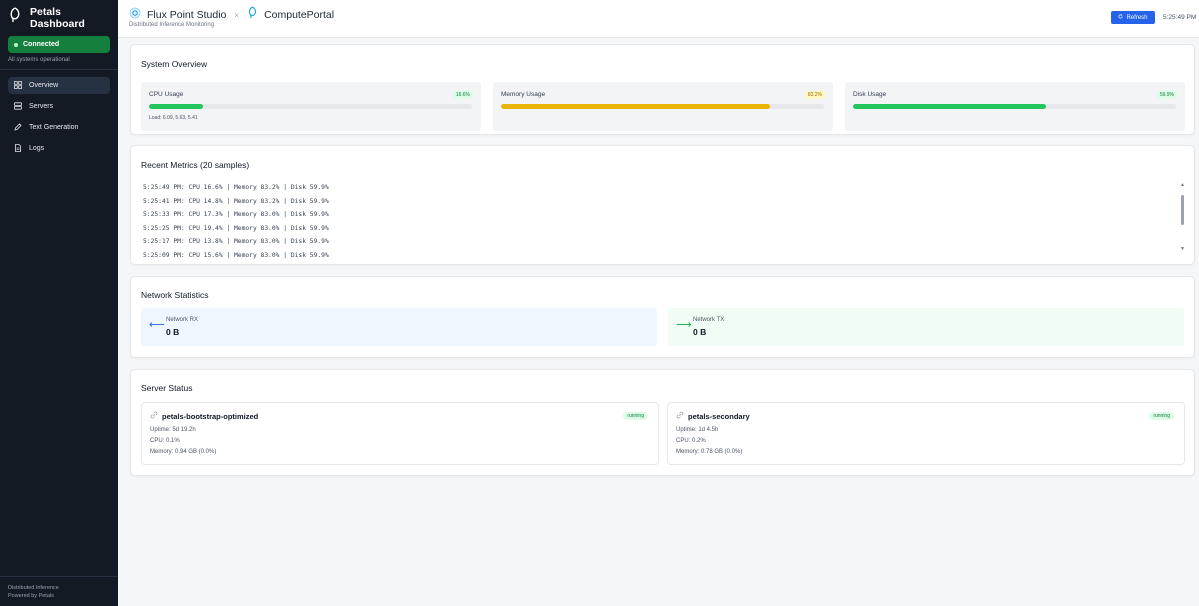 The image size is (1199, 606). I want to click on section-title: Server Status, so click(167, 388).